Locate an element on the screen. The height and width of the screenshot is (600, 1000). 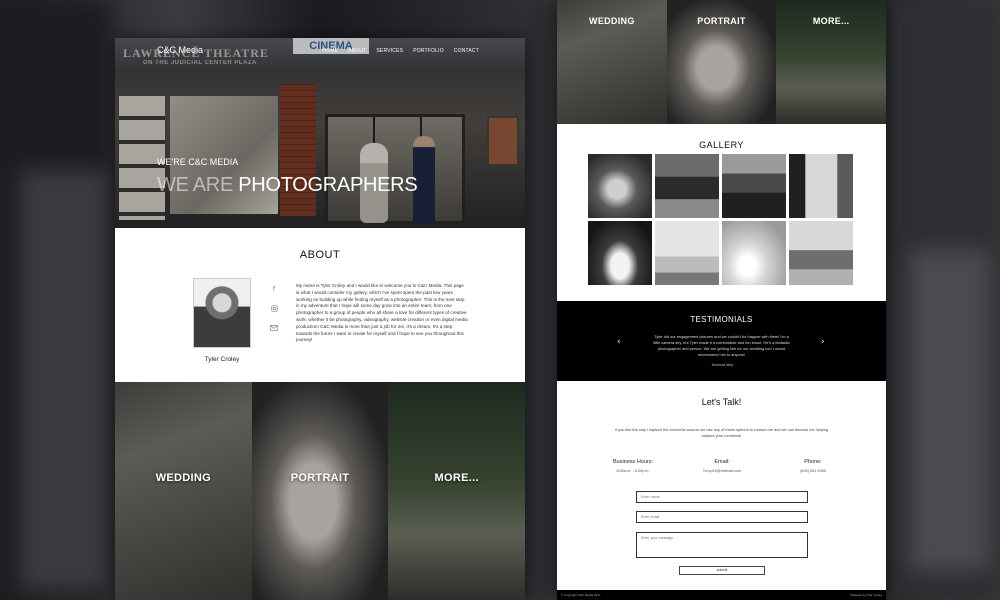
contact-heading: Let's Talk! is located at coordinates (721, 402).